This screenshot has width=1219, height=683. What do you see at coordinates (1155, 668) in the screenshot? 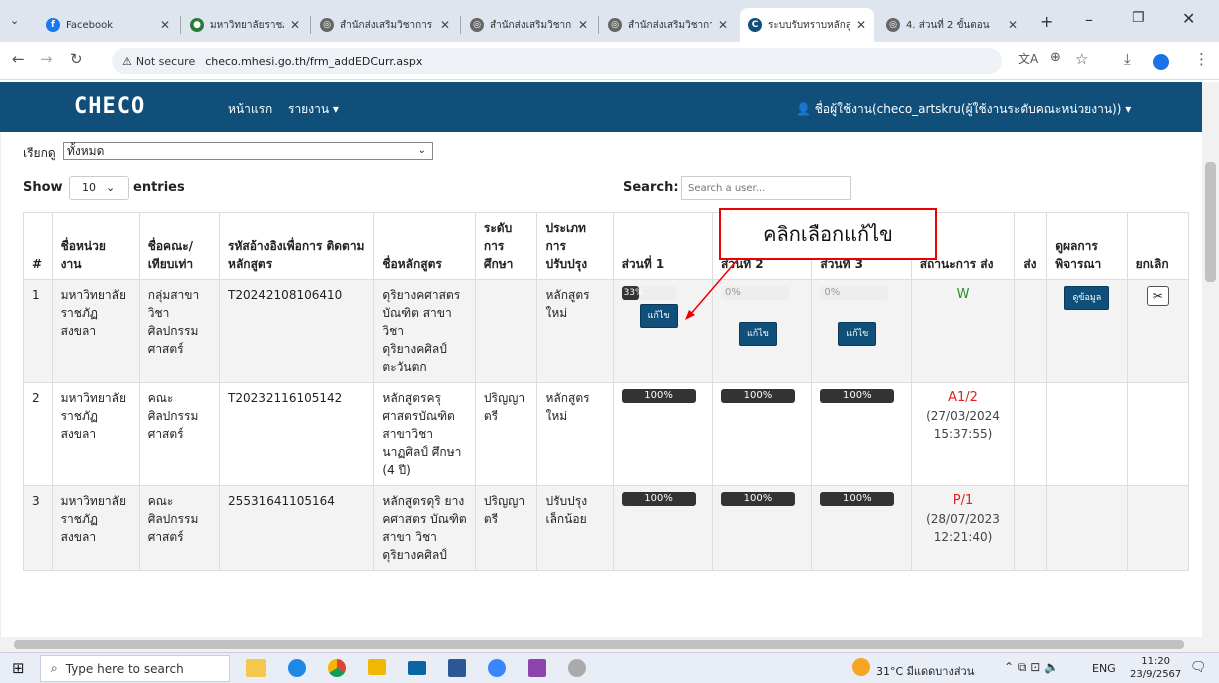
I see `clock: 11:20 23/9/2567` at bounding box center [1155, 668].